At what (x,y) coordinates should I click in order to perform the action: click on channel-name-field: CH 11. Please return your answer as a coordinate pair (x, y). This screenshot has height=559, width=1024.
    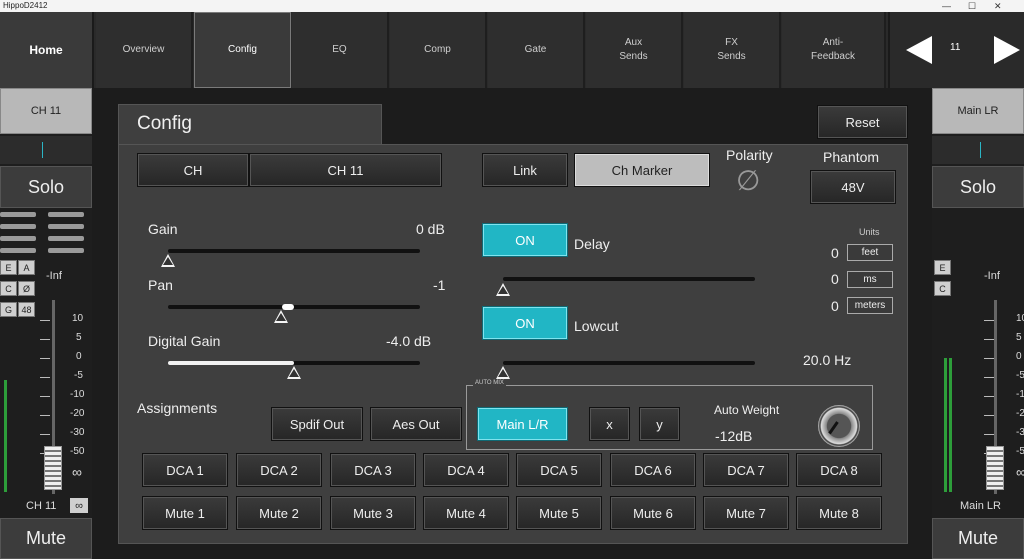
    Looking at the image, I should click on (345, 170).